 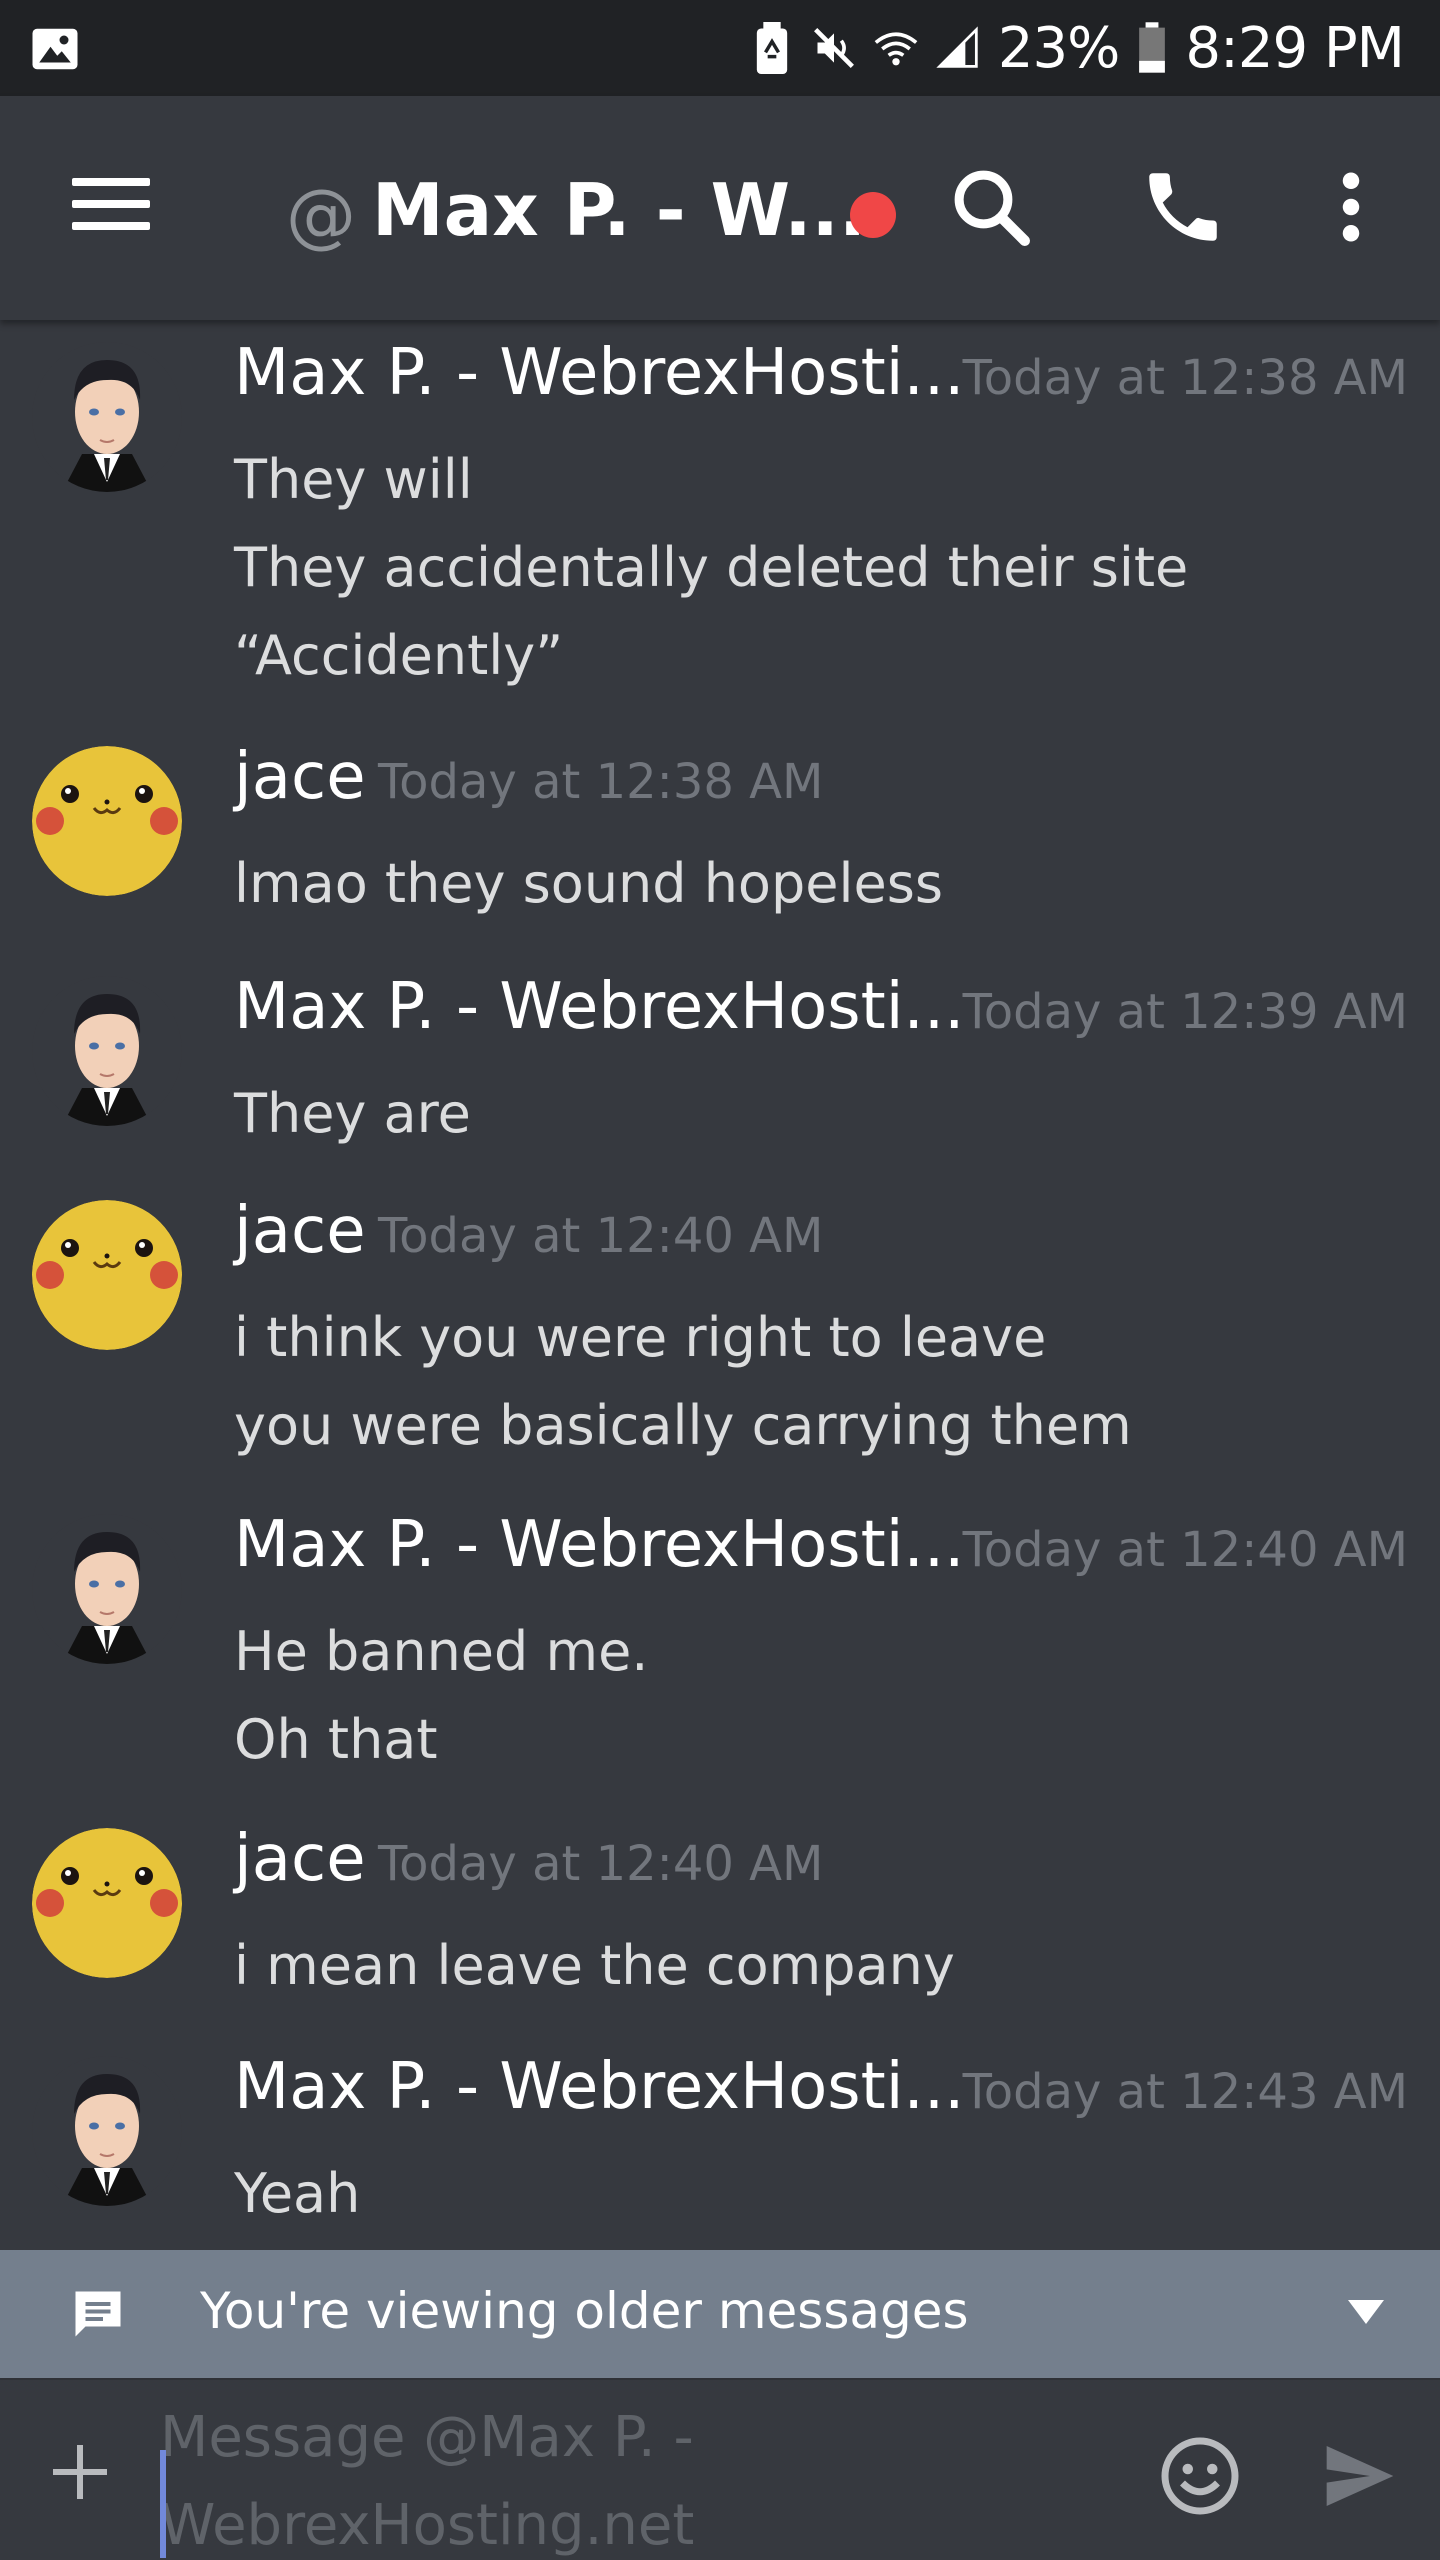 What do you see at coordinates (1295, 48) in the screenshot?
I see `clock: 8:29 PM` at bounding box center [1295, 48].